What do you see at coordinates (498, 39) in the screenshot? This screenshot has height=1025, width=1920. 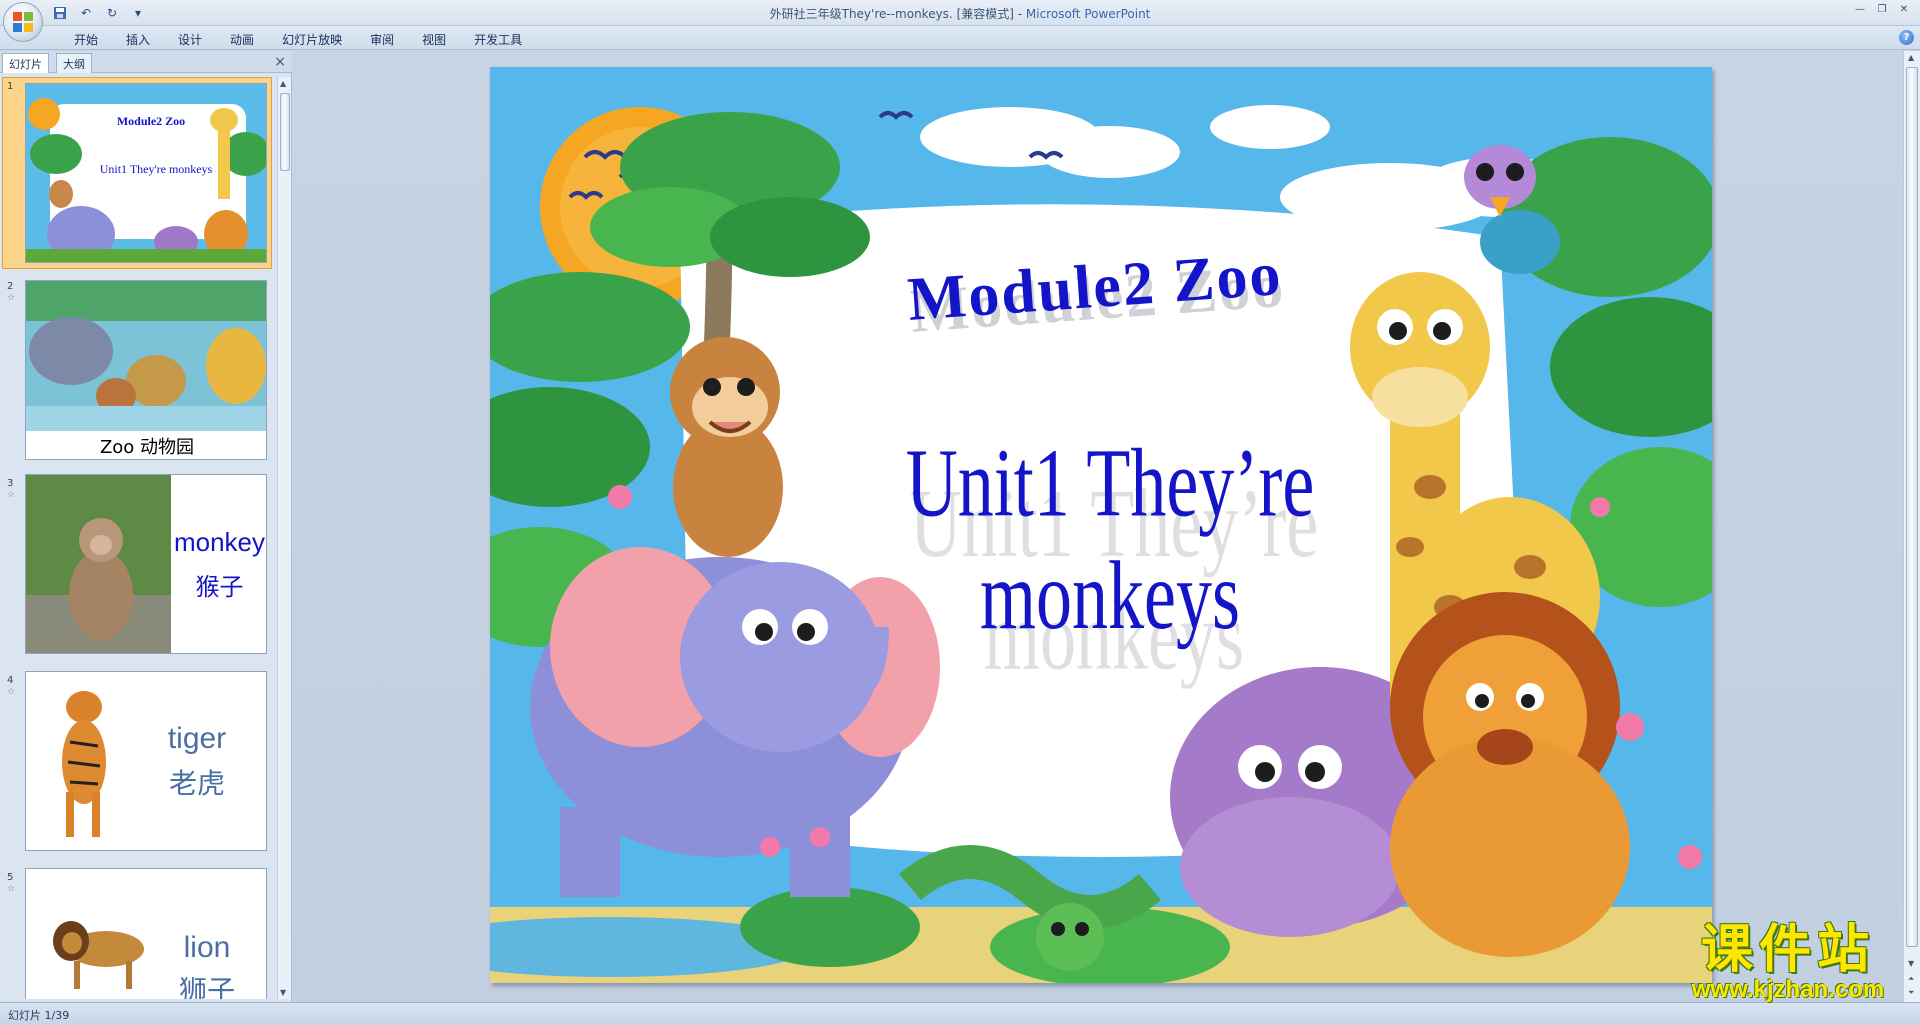 I see `tab-developer: 开发工具` at bounding box center [498, 39].